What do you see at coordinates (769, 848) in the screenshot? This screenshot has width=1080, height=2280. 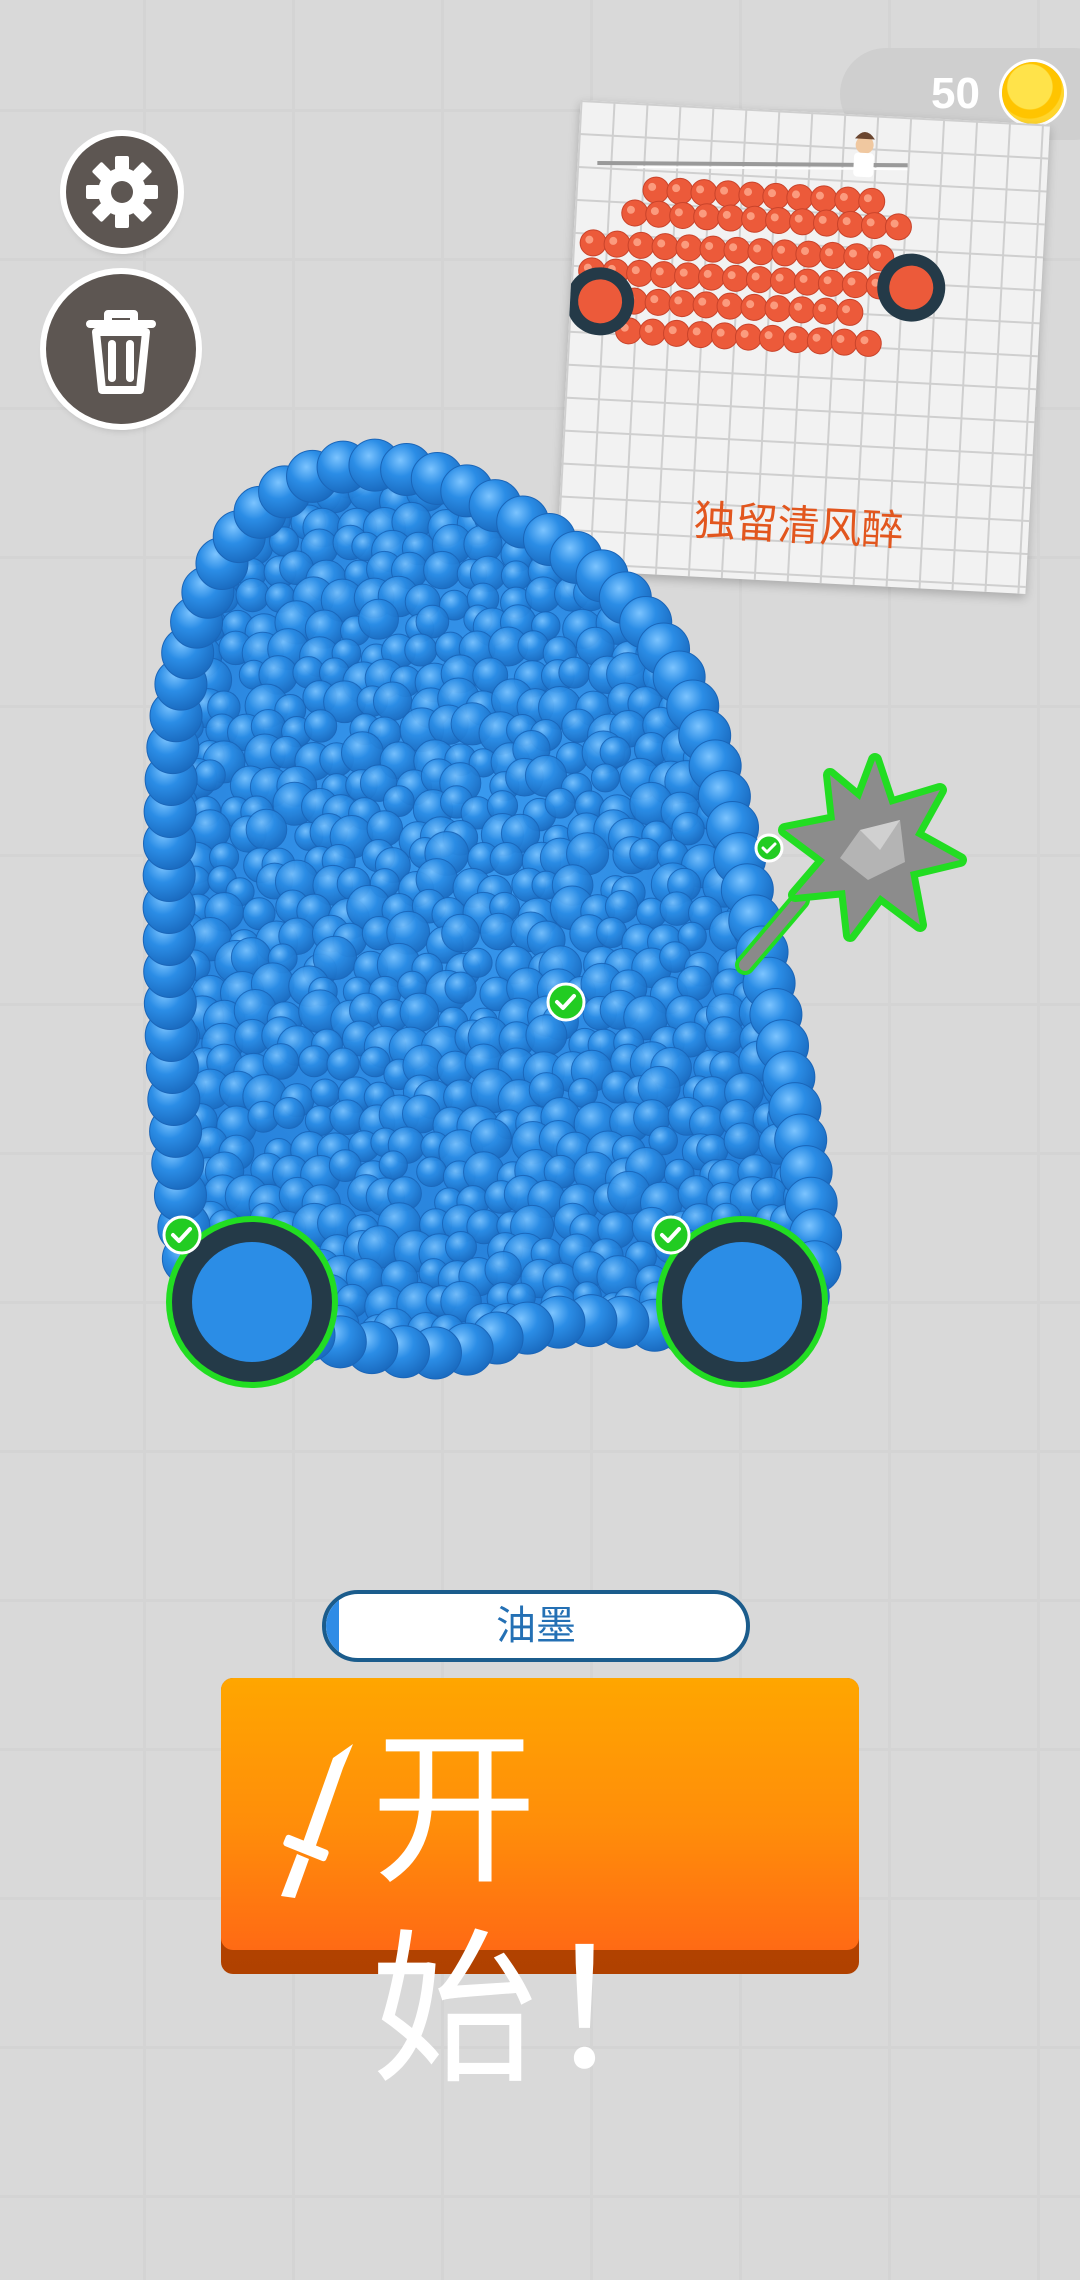 I see `check-badge-mace` at bounding box center [769, 848].